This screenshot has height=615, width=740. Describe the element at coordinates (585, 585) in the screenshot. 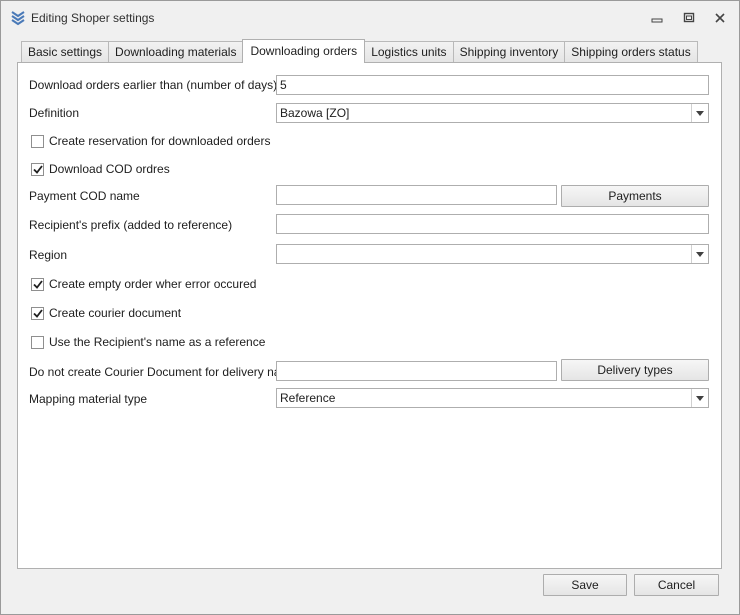

I see `save-button: Save` at that location.